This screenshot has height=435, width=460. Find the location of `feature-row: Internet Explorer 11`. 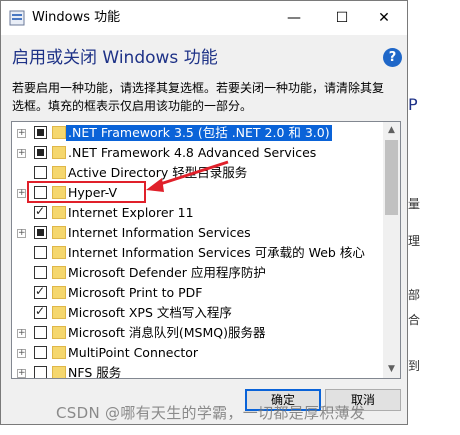

feature-row: Internet Explorer 11 is located at coordinates (198, 213).